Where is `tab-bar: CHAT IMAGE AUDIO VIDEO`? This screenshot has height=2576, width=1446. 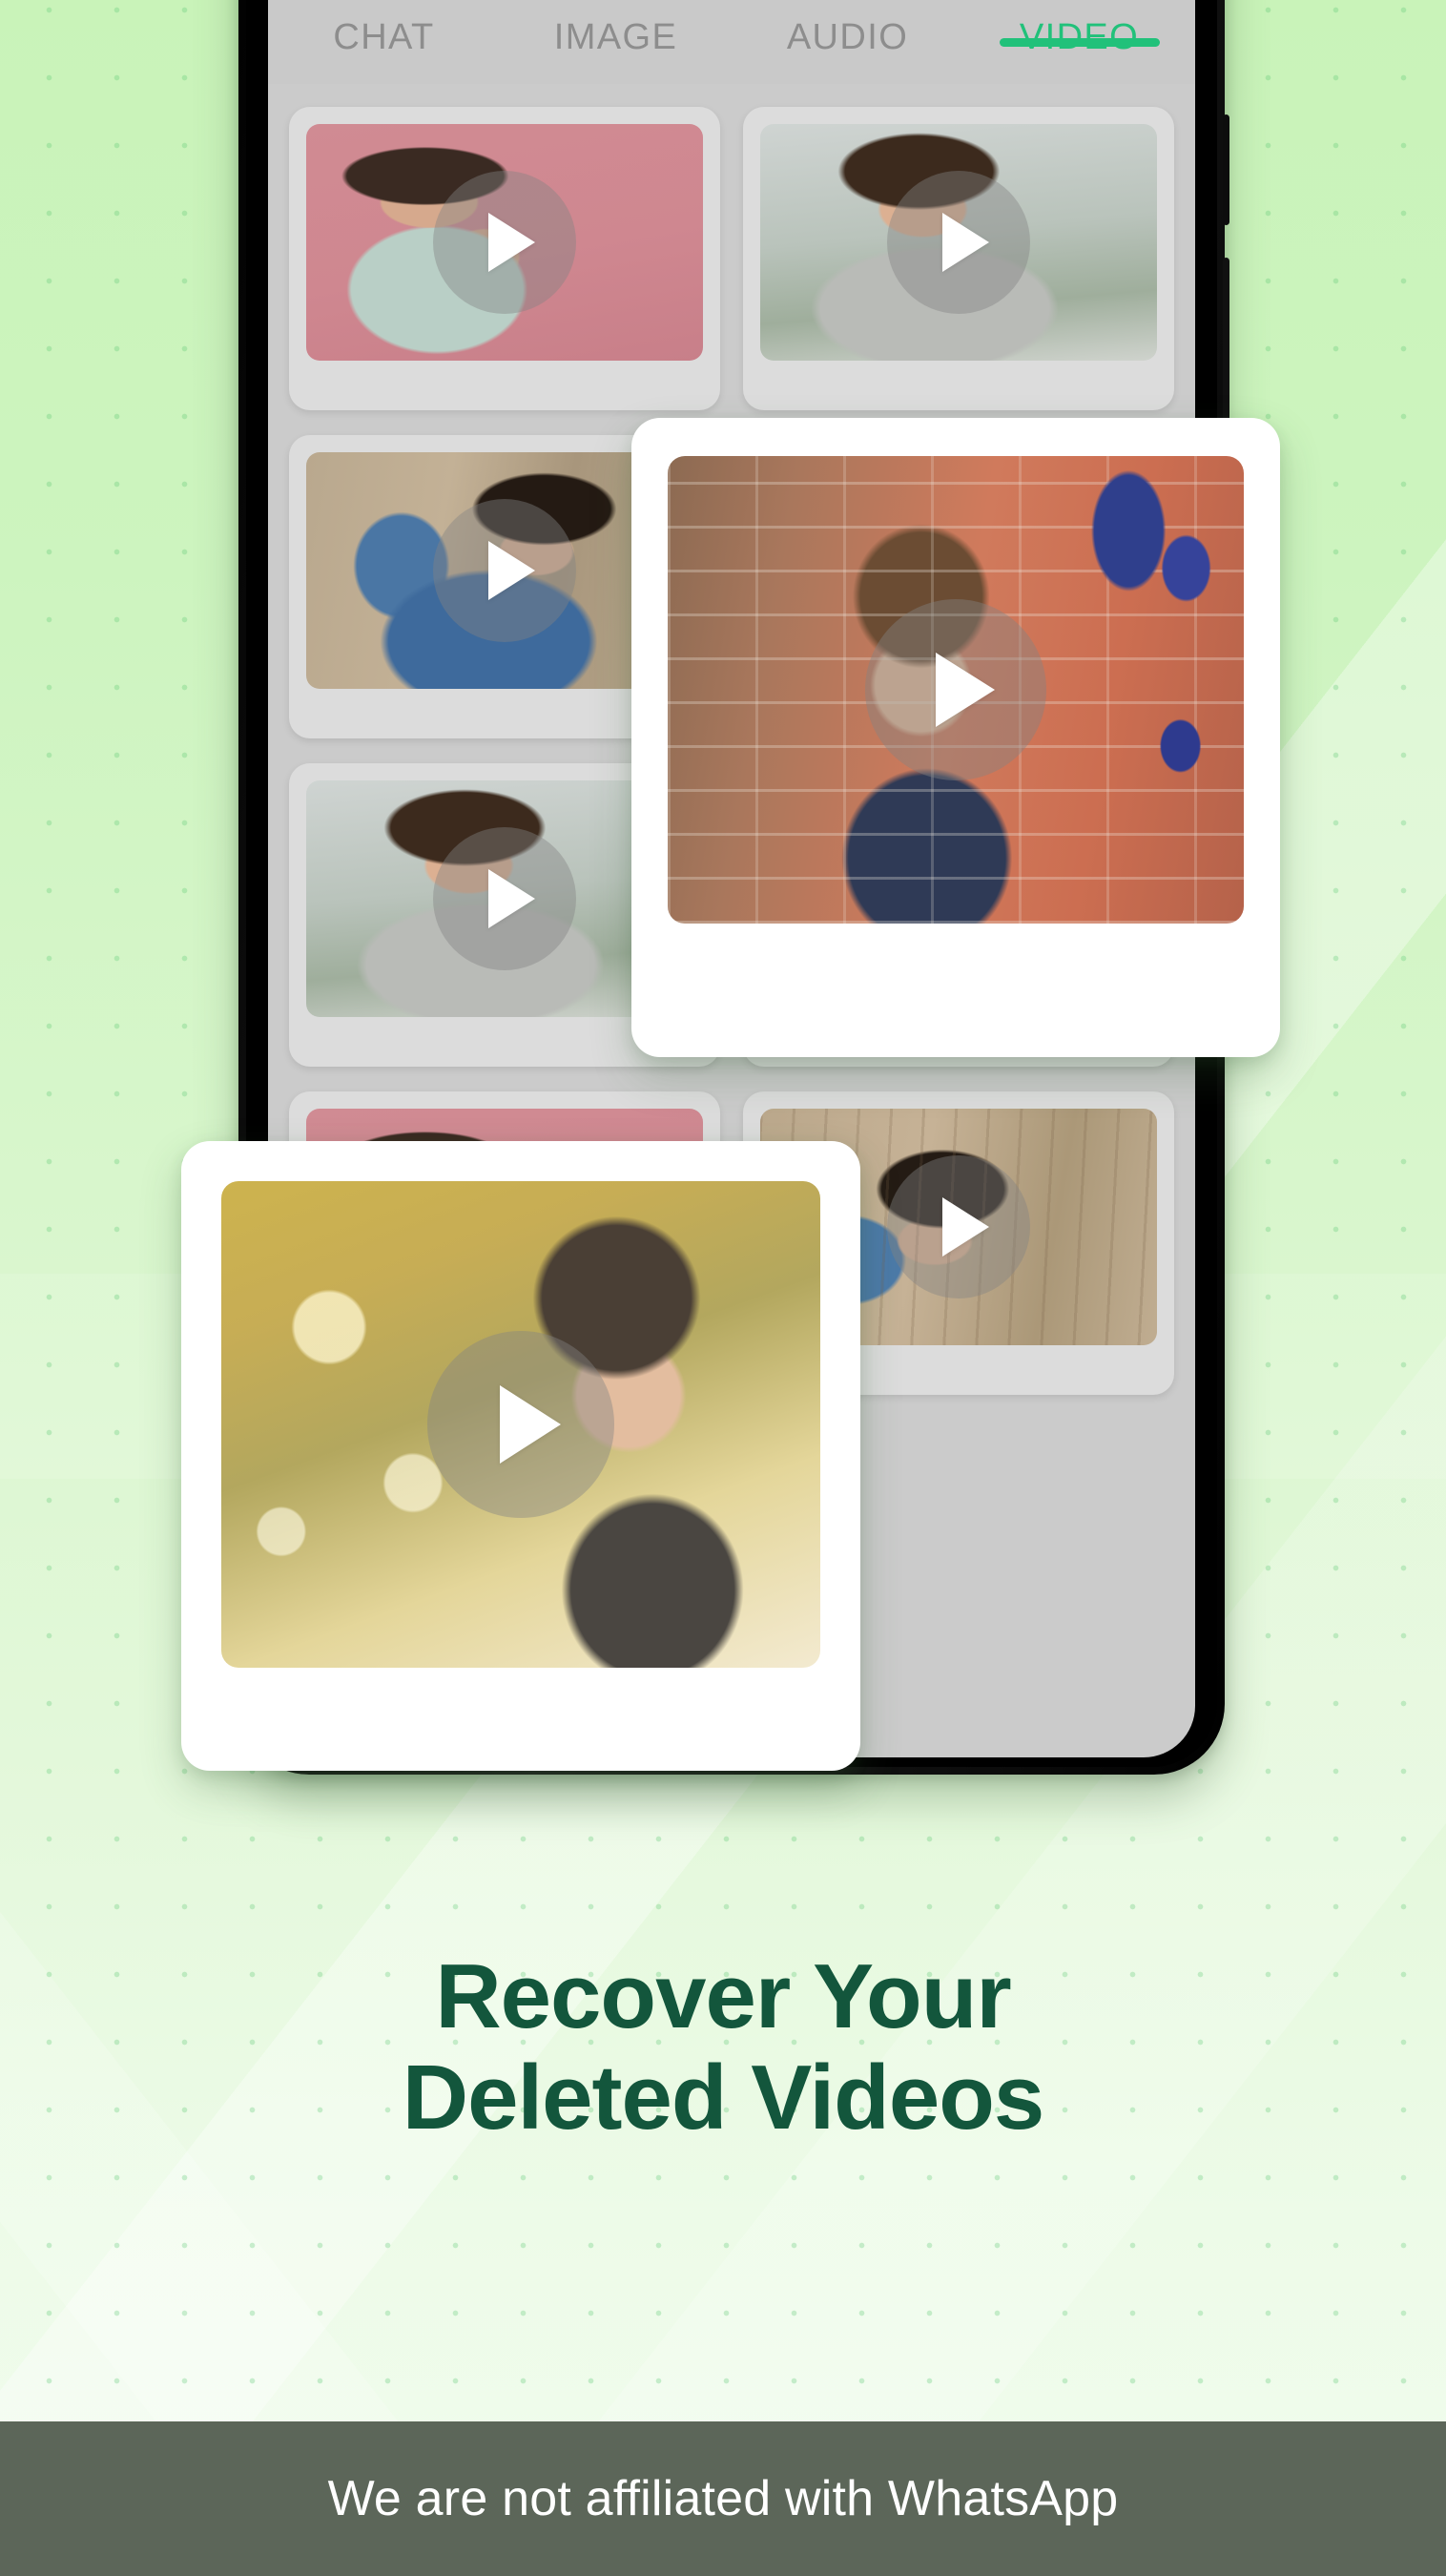 tab-bar: CHAT IMAGE AUDIO VIDEO is located at coordinates (731, 42).